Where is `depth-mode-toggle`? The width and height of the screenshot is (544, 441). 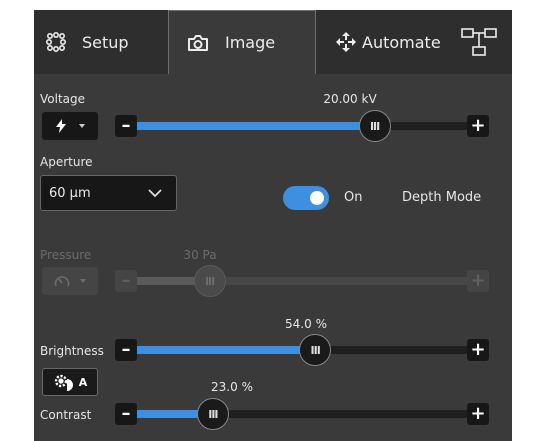 depth-mode-toggle is located at coordinates (306, 198).